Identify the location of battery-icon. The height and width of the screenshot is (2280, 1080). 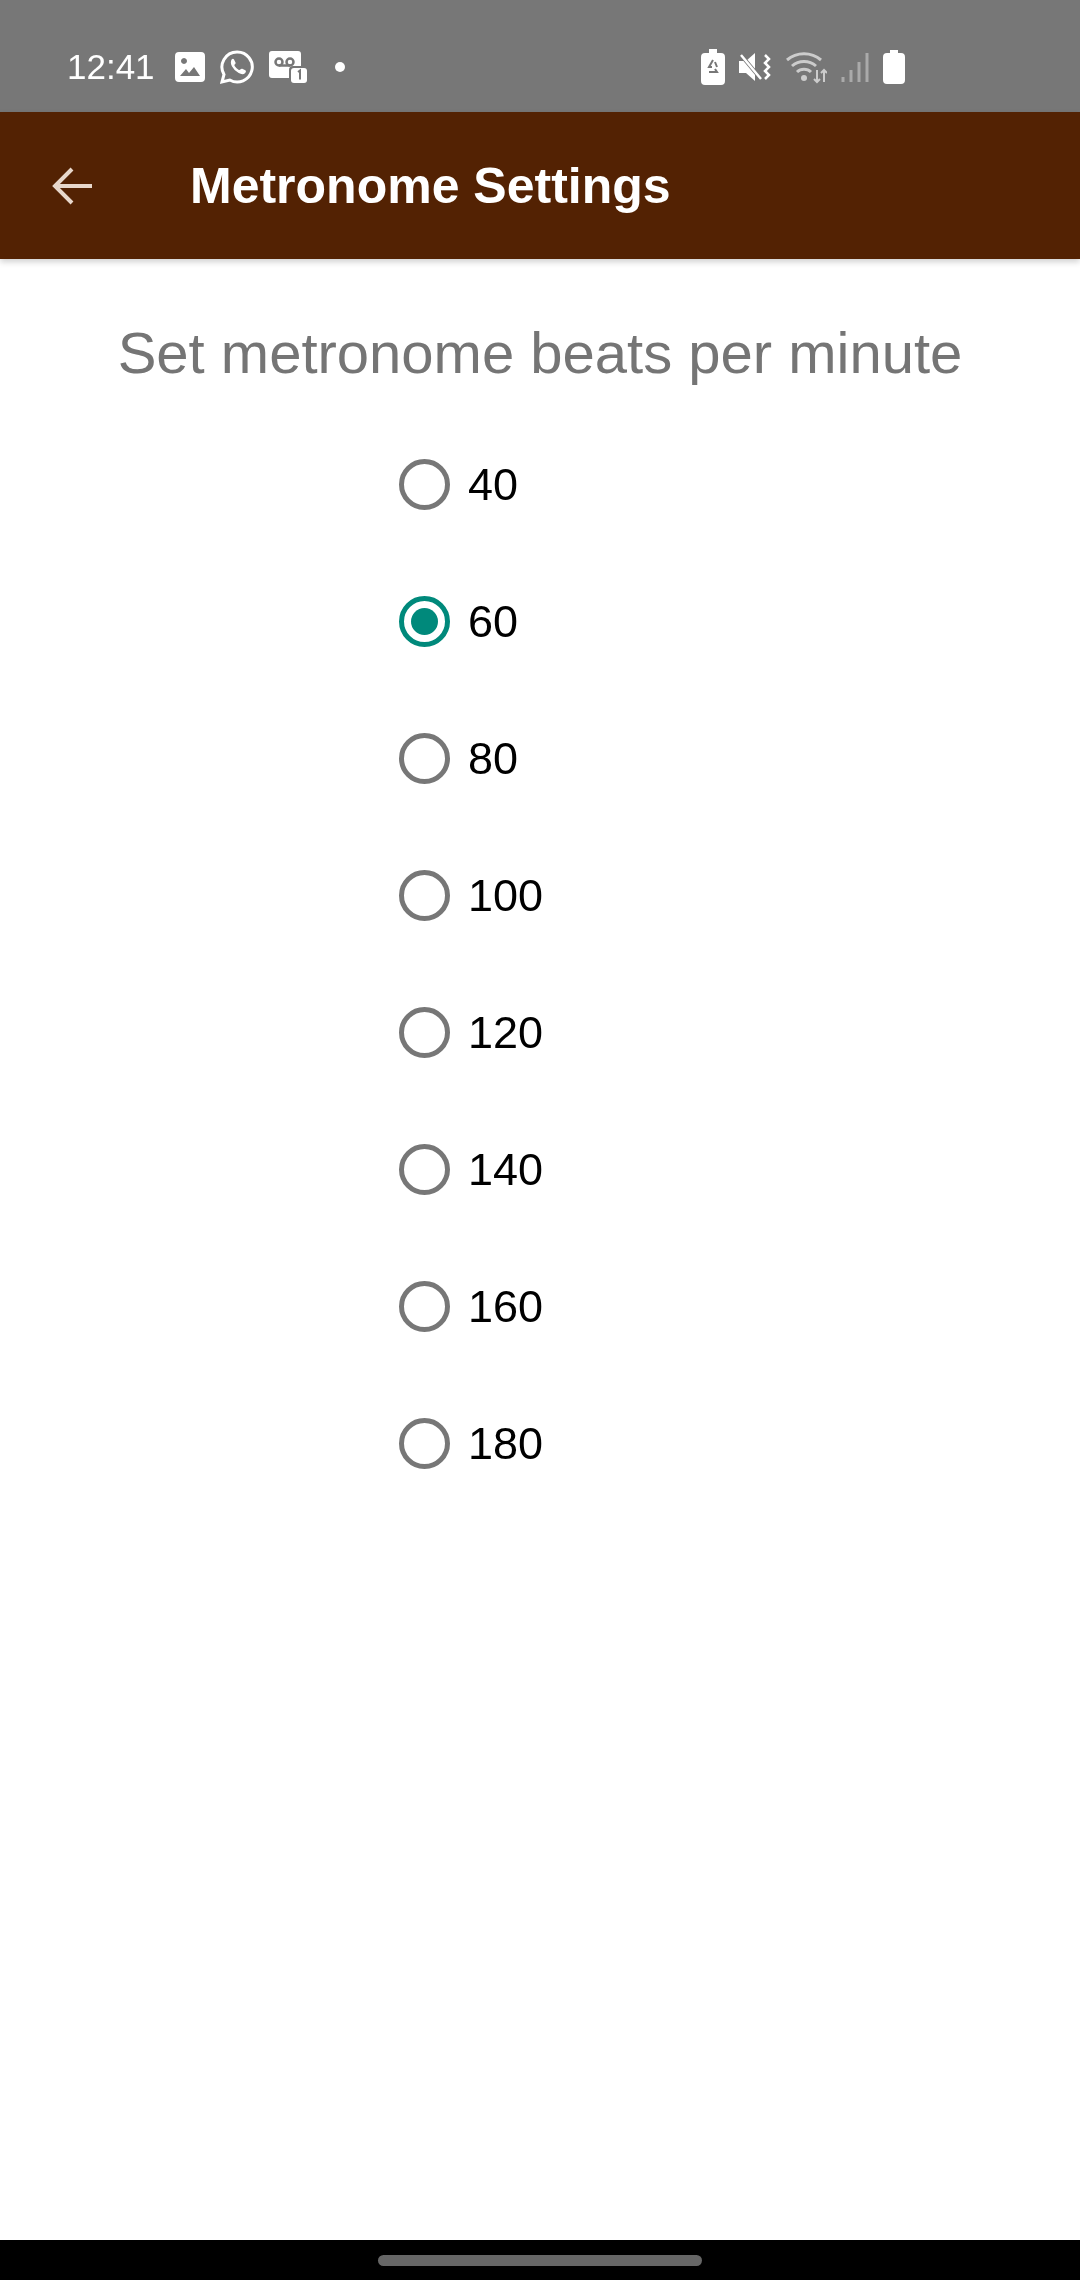
(894, 67).